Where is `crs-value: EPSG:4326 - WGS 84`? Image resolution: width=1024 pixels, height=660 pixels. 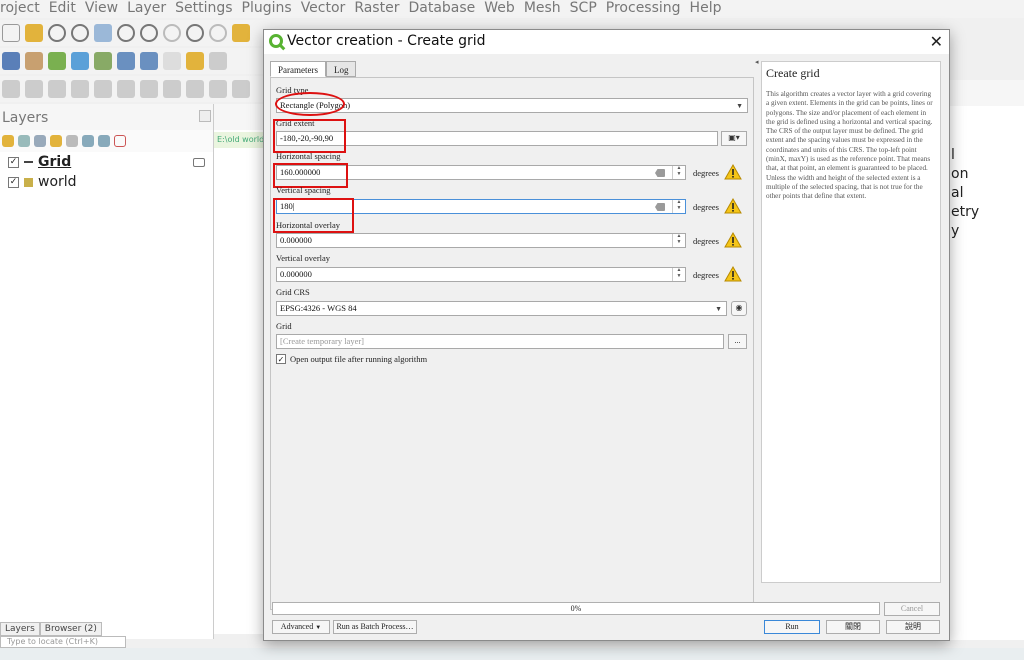
crs-value: EPSG:4326 - WGS 84 is located at coordinates (318, 308).